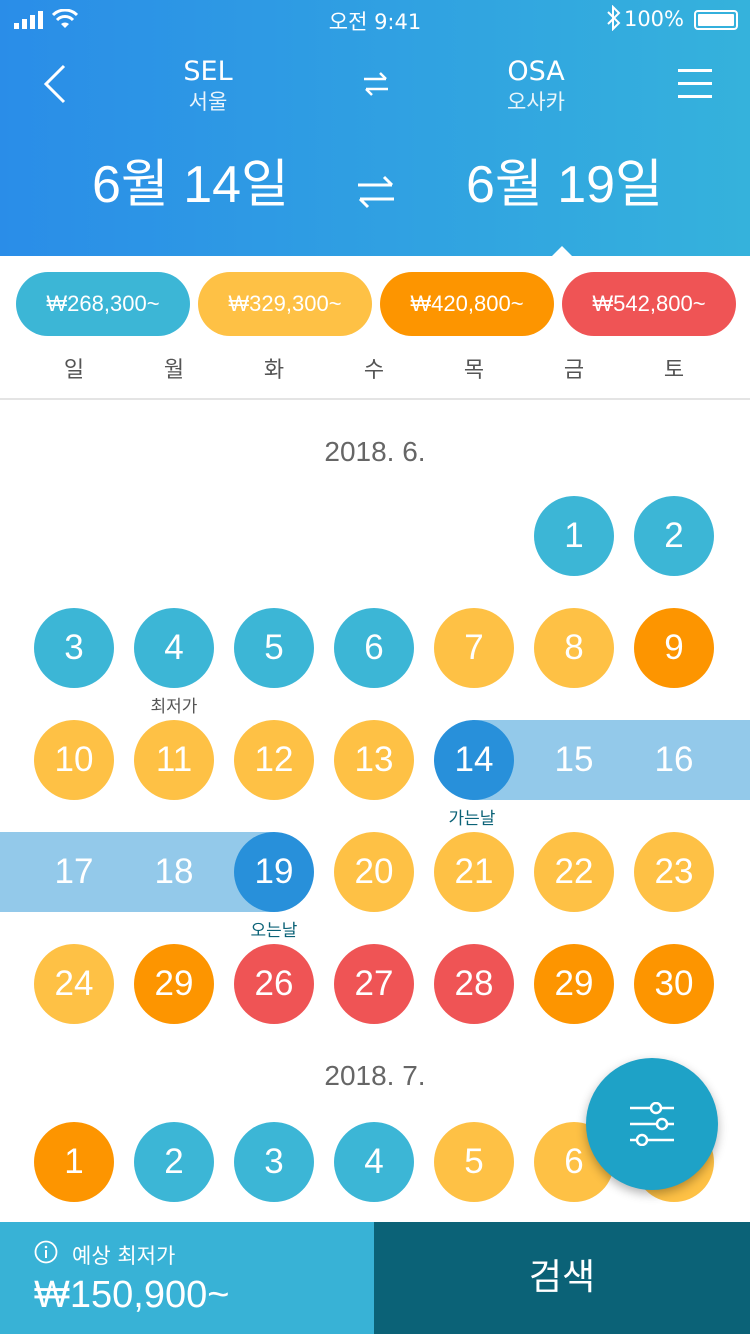 The image size is (750, 1334). What do you see at coordinates (375, 451) in the screenshot?
I see `month-title-june: 2018. 6.` at bounding box center [375, 451].